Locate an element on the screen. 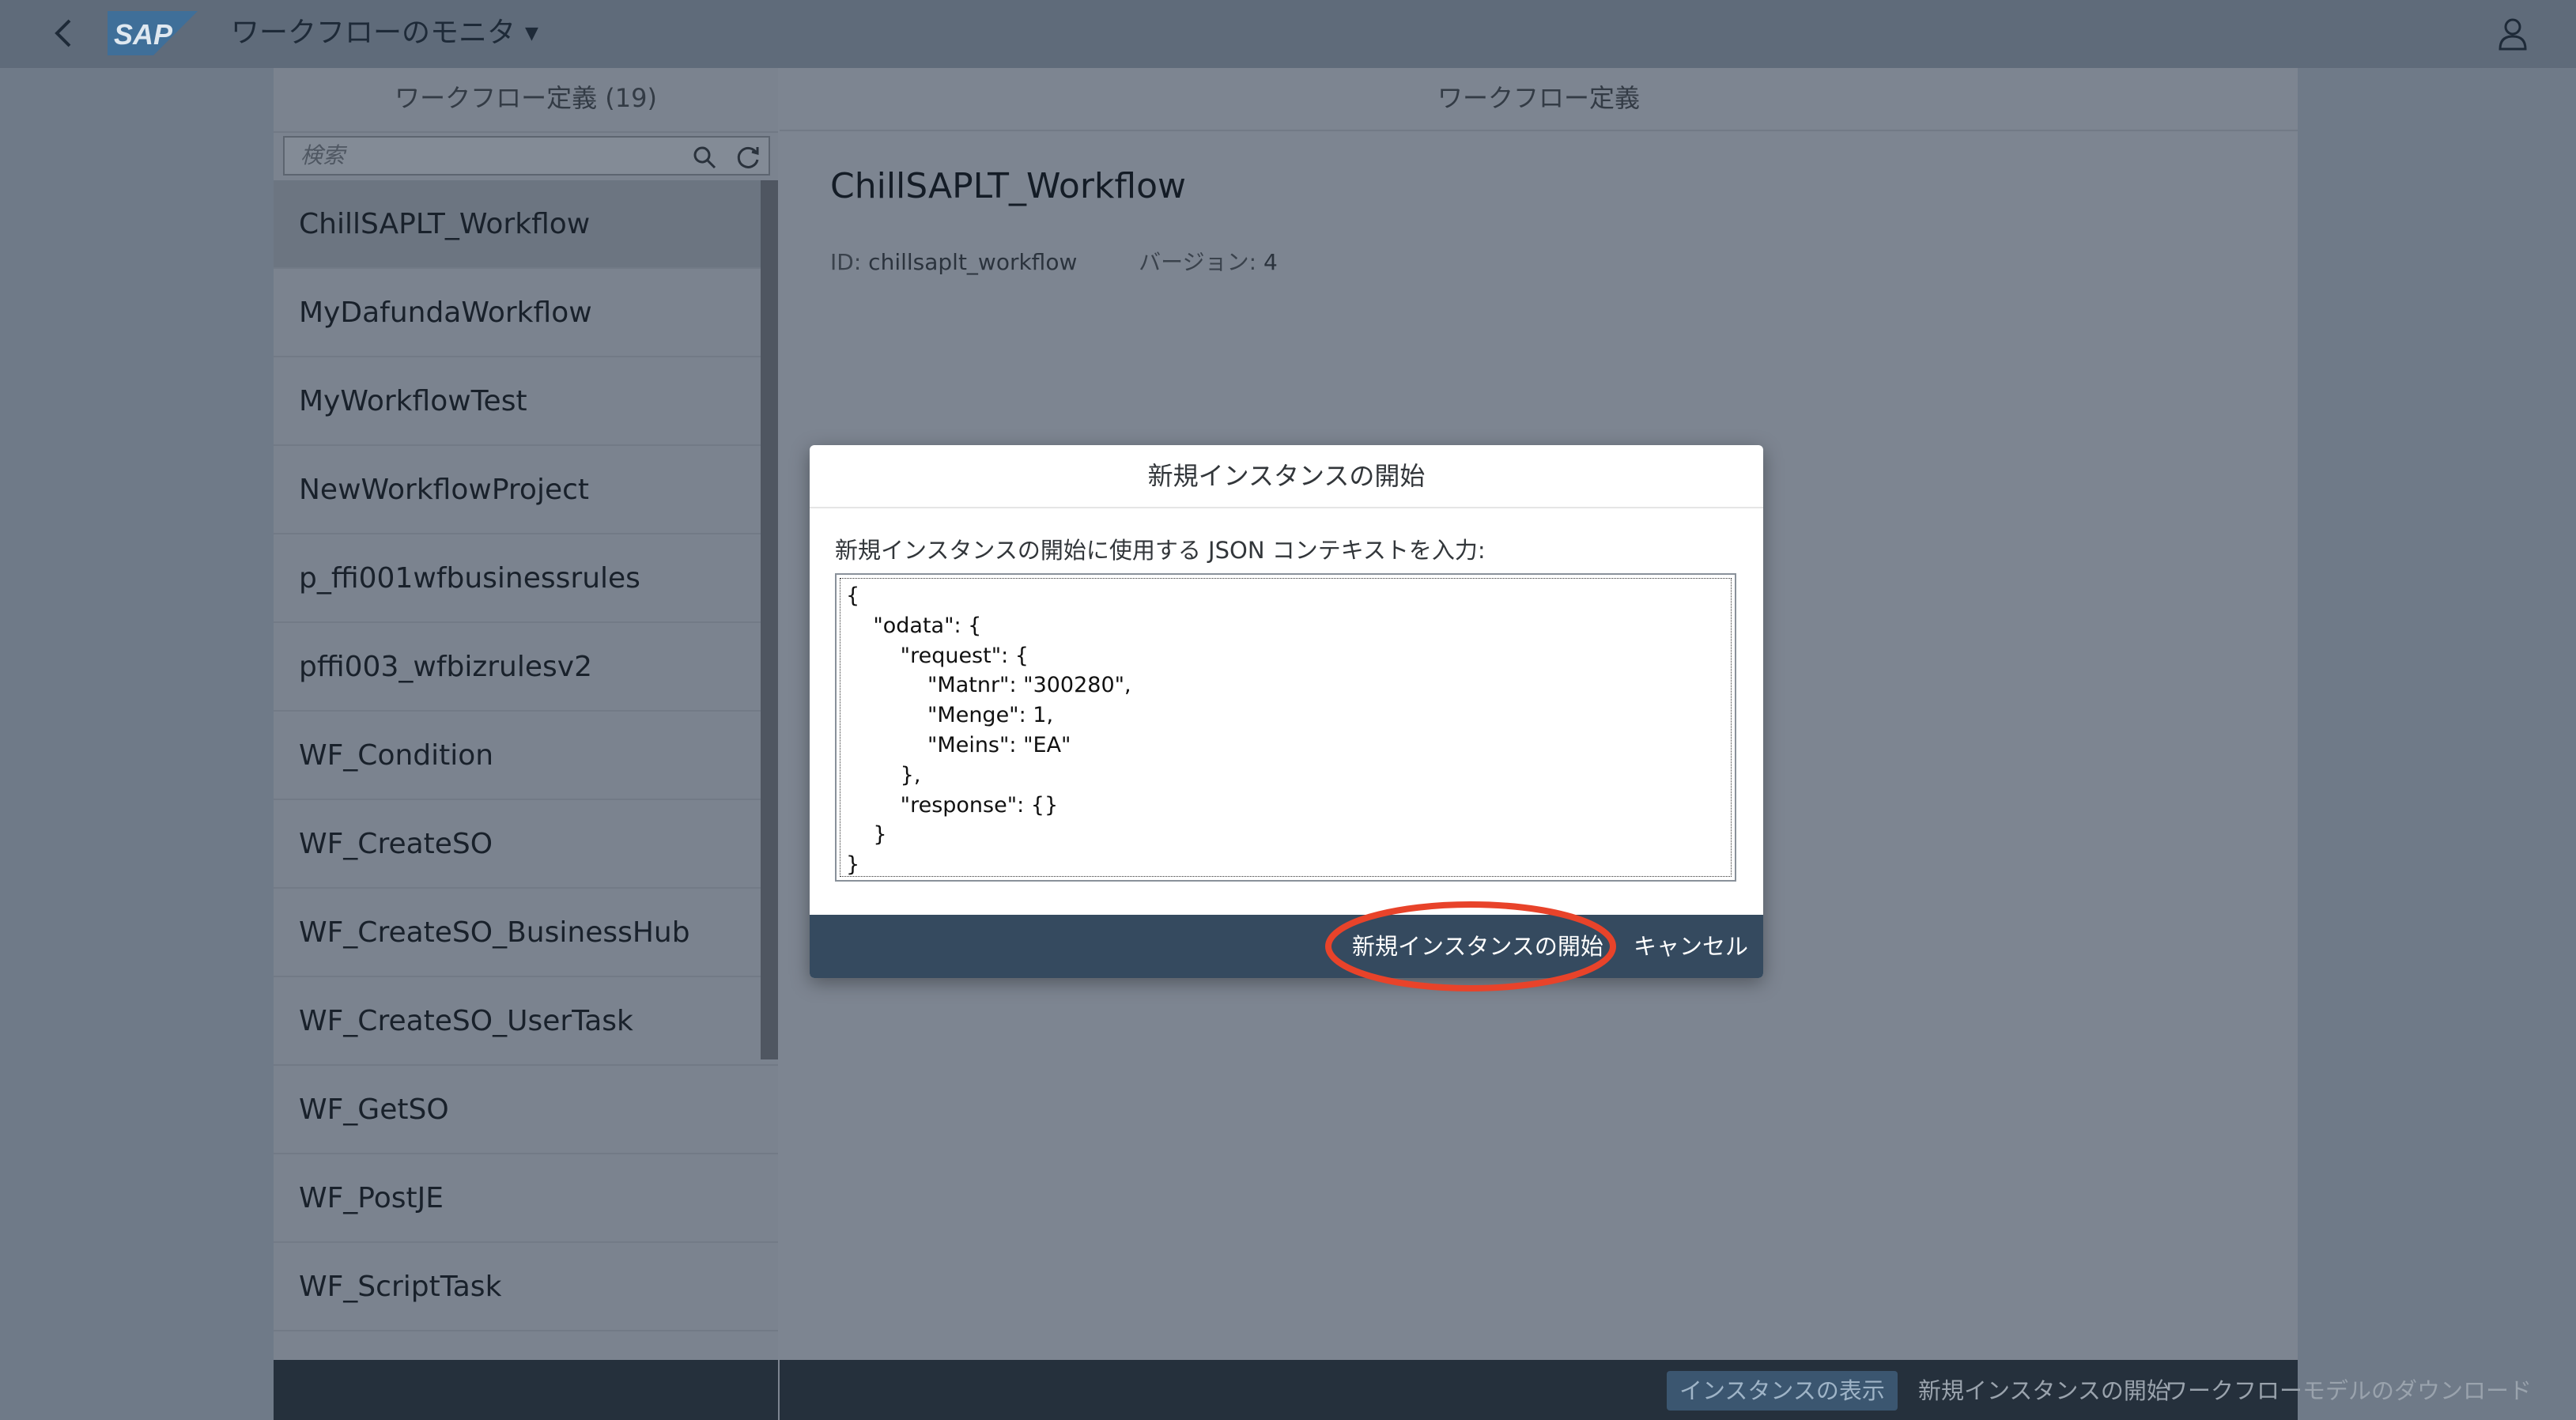  start-new-instance-footer-button: 新規インスタンスの開始 is located at coordinates (2044, 1391).